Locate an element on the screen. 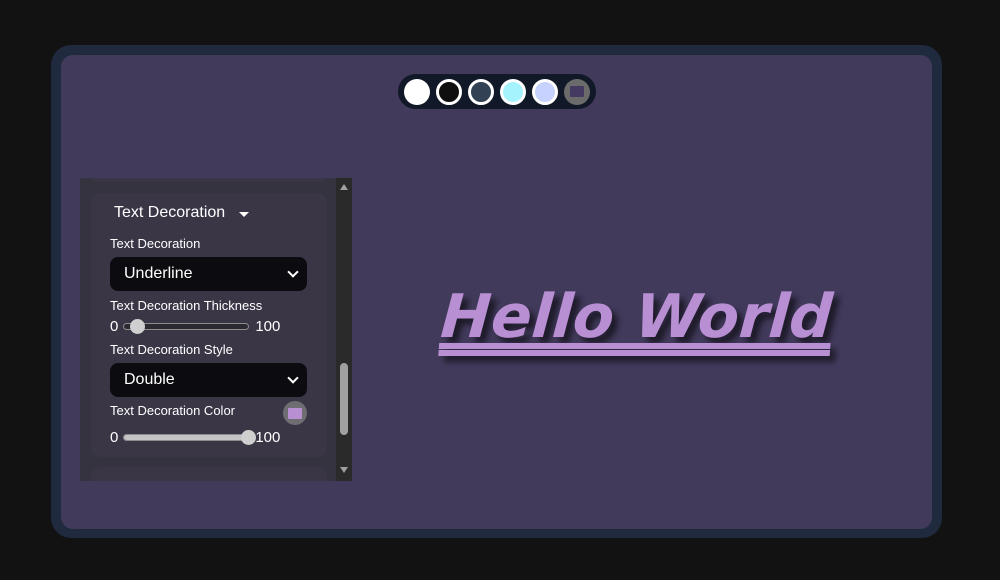 This screenshot has width=1000, height=580. opacity-min: 0 is located at coordinates (114, 437).